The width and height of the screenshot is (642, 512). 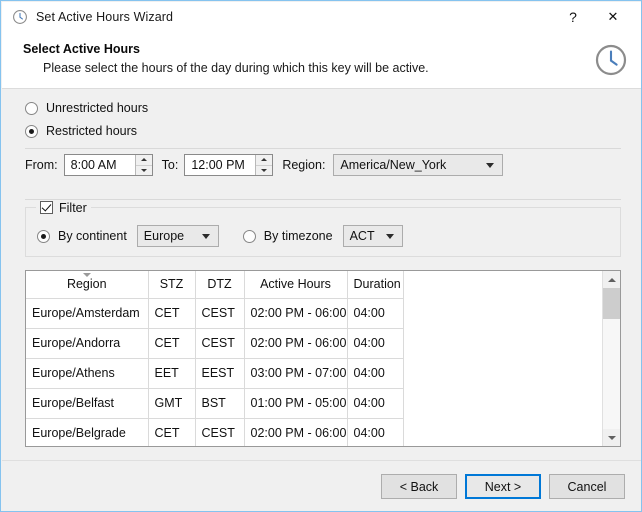 I want to click on column-header-duration: Duration, so click(x=375, y=285).